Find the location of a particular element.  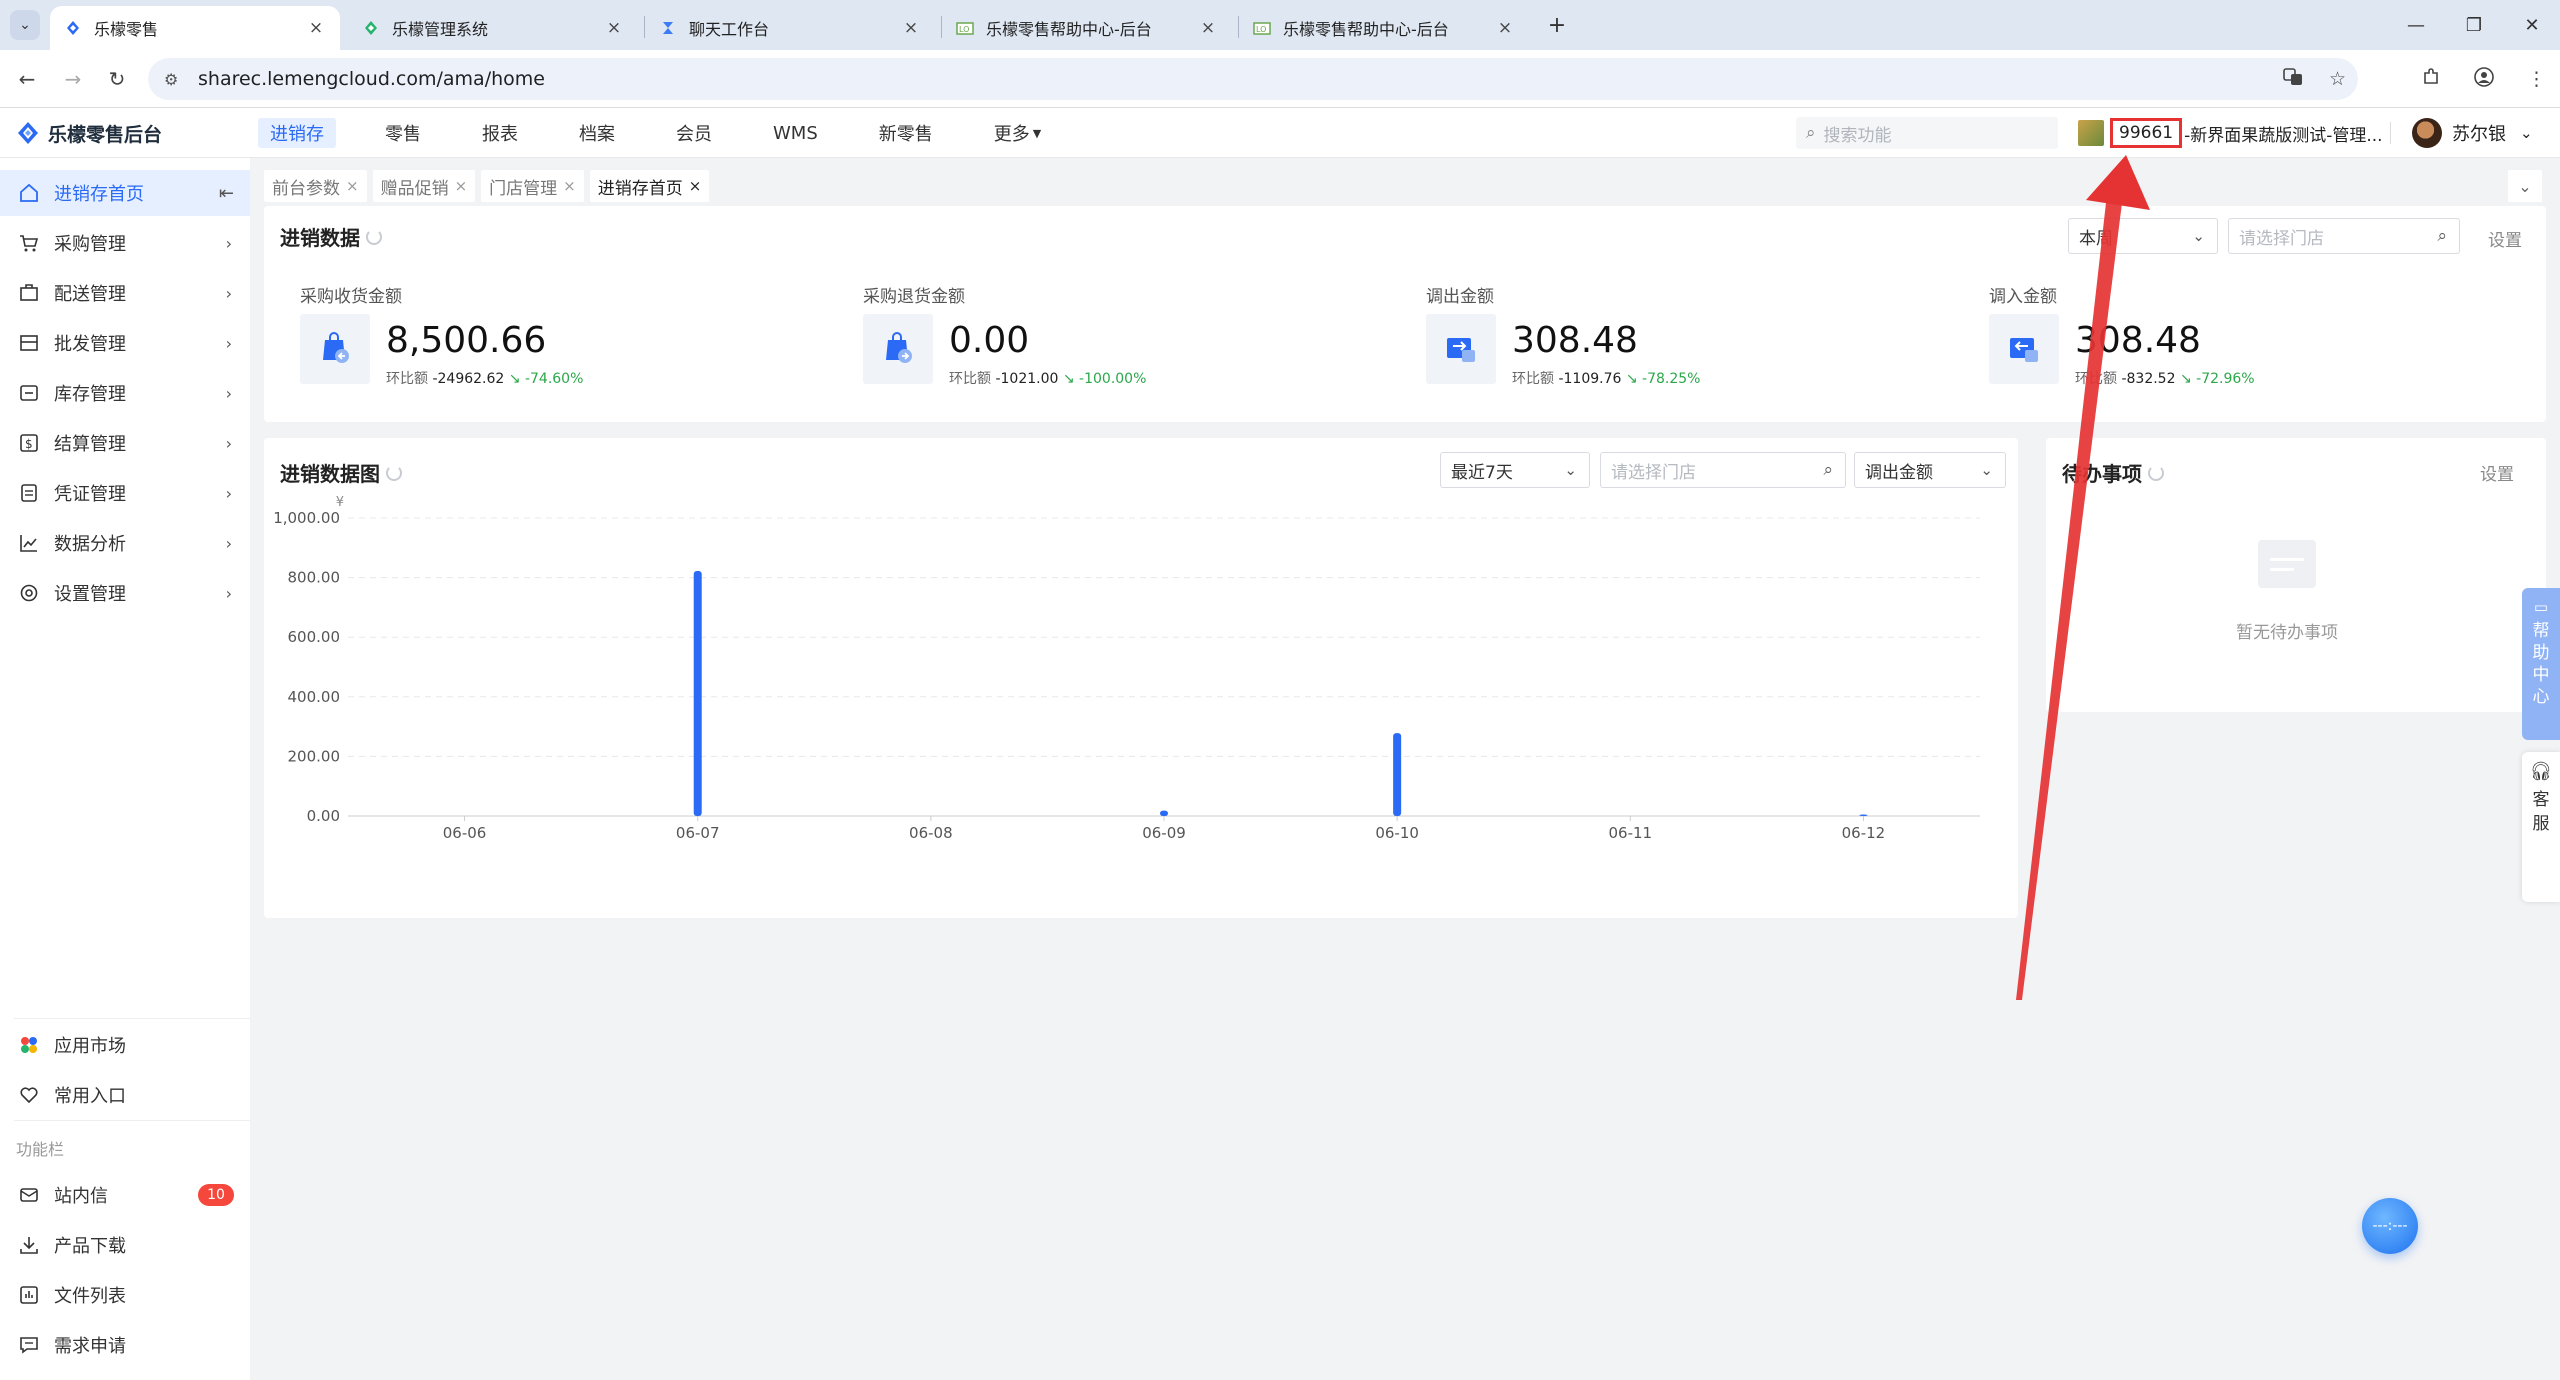

sidebar-downloads: 产品下载 is located at coordinates (125, 1245).